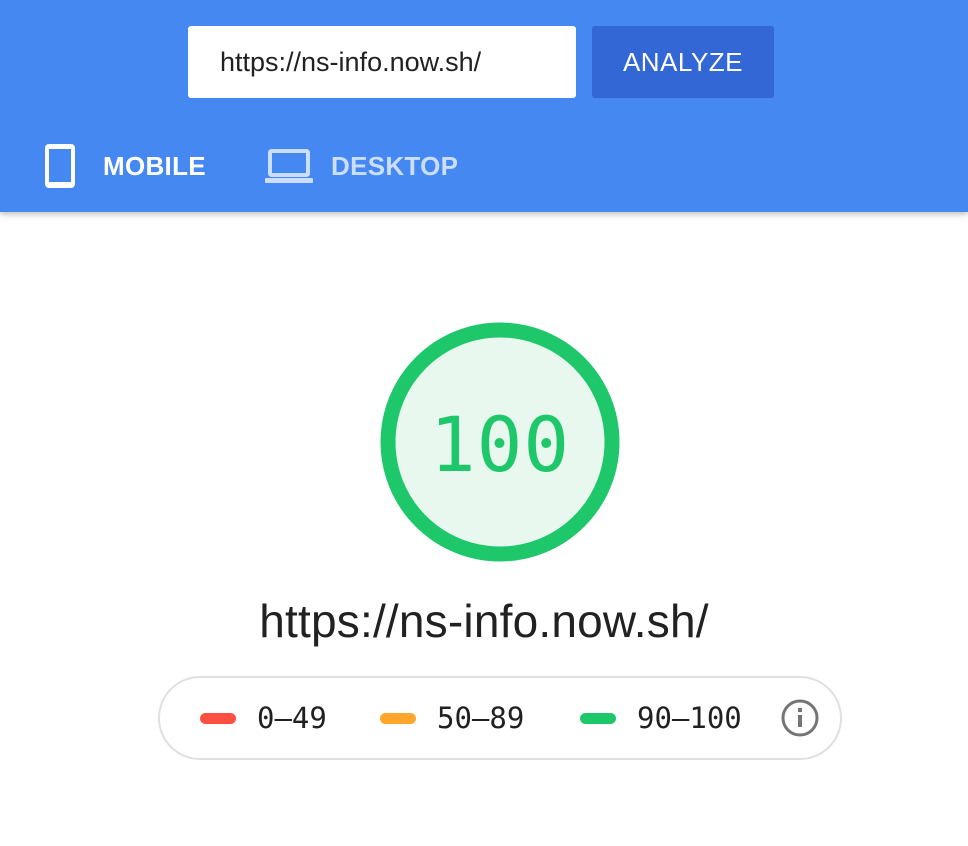 The image size is (968, 846). What do you see at coordinates (382, 62) in the screenshot?
I see `url-input` at bounding box center [382, 62].